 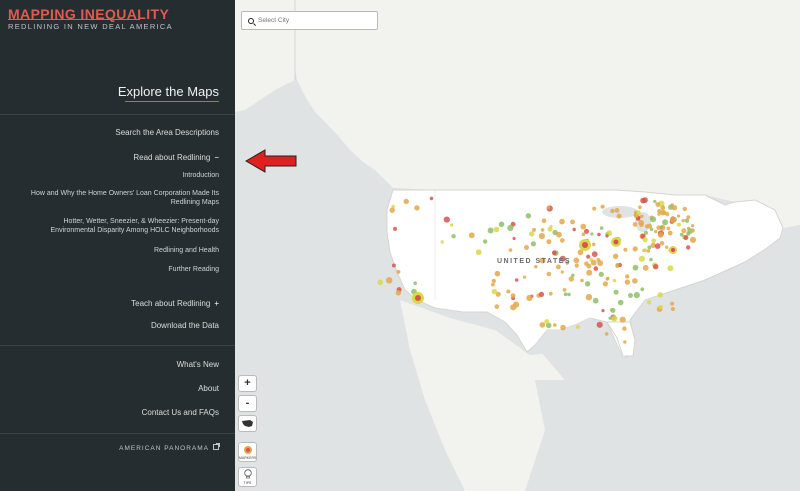 What do you see at coordinates (185, 325) in the screenshot?
I see `download-data-link: Download the Data` at bounding box center [185, 325].